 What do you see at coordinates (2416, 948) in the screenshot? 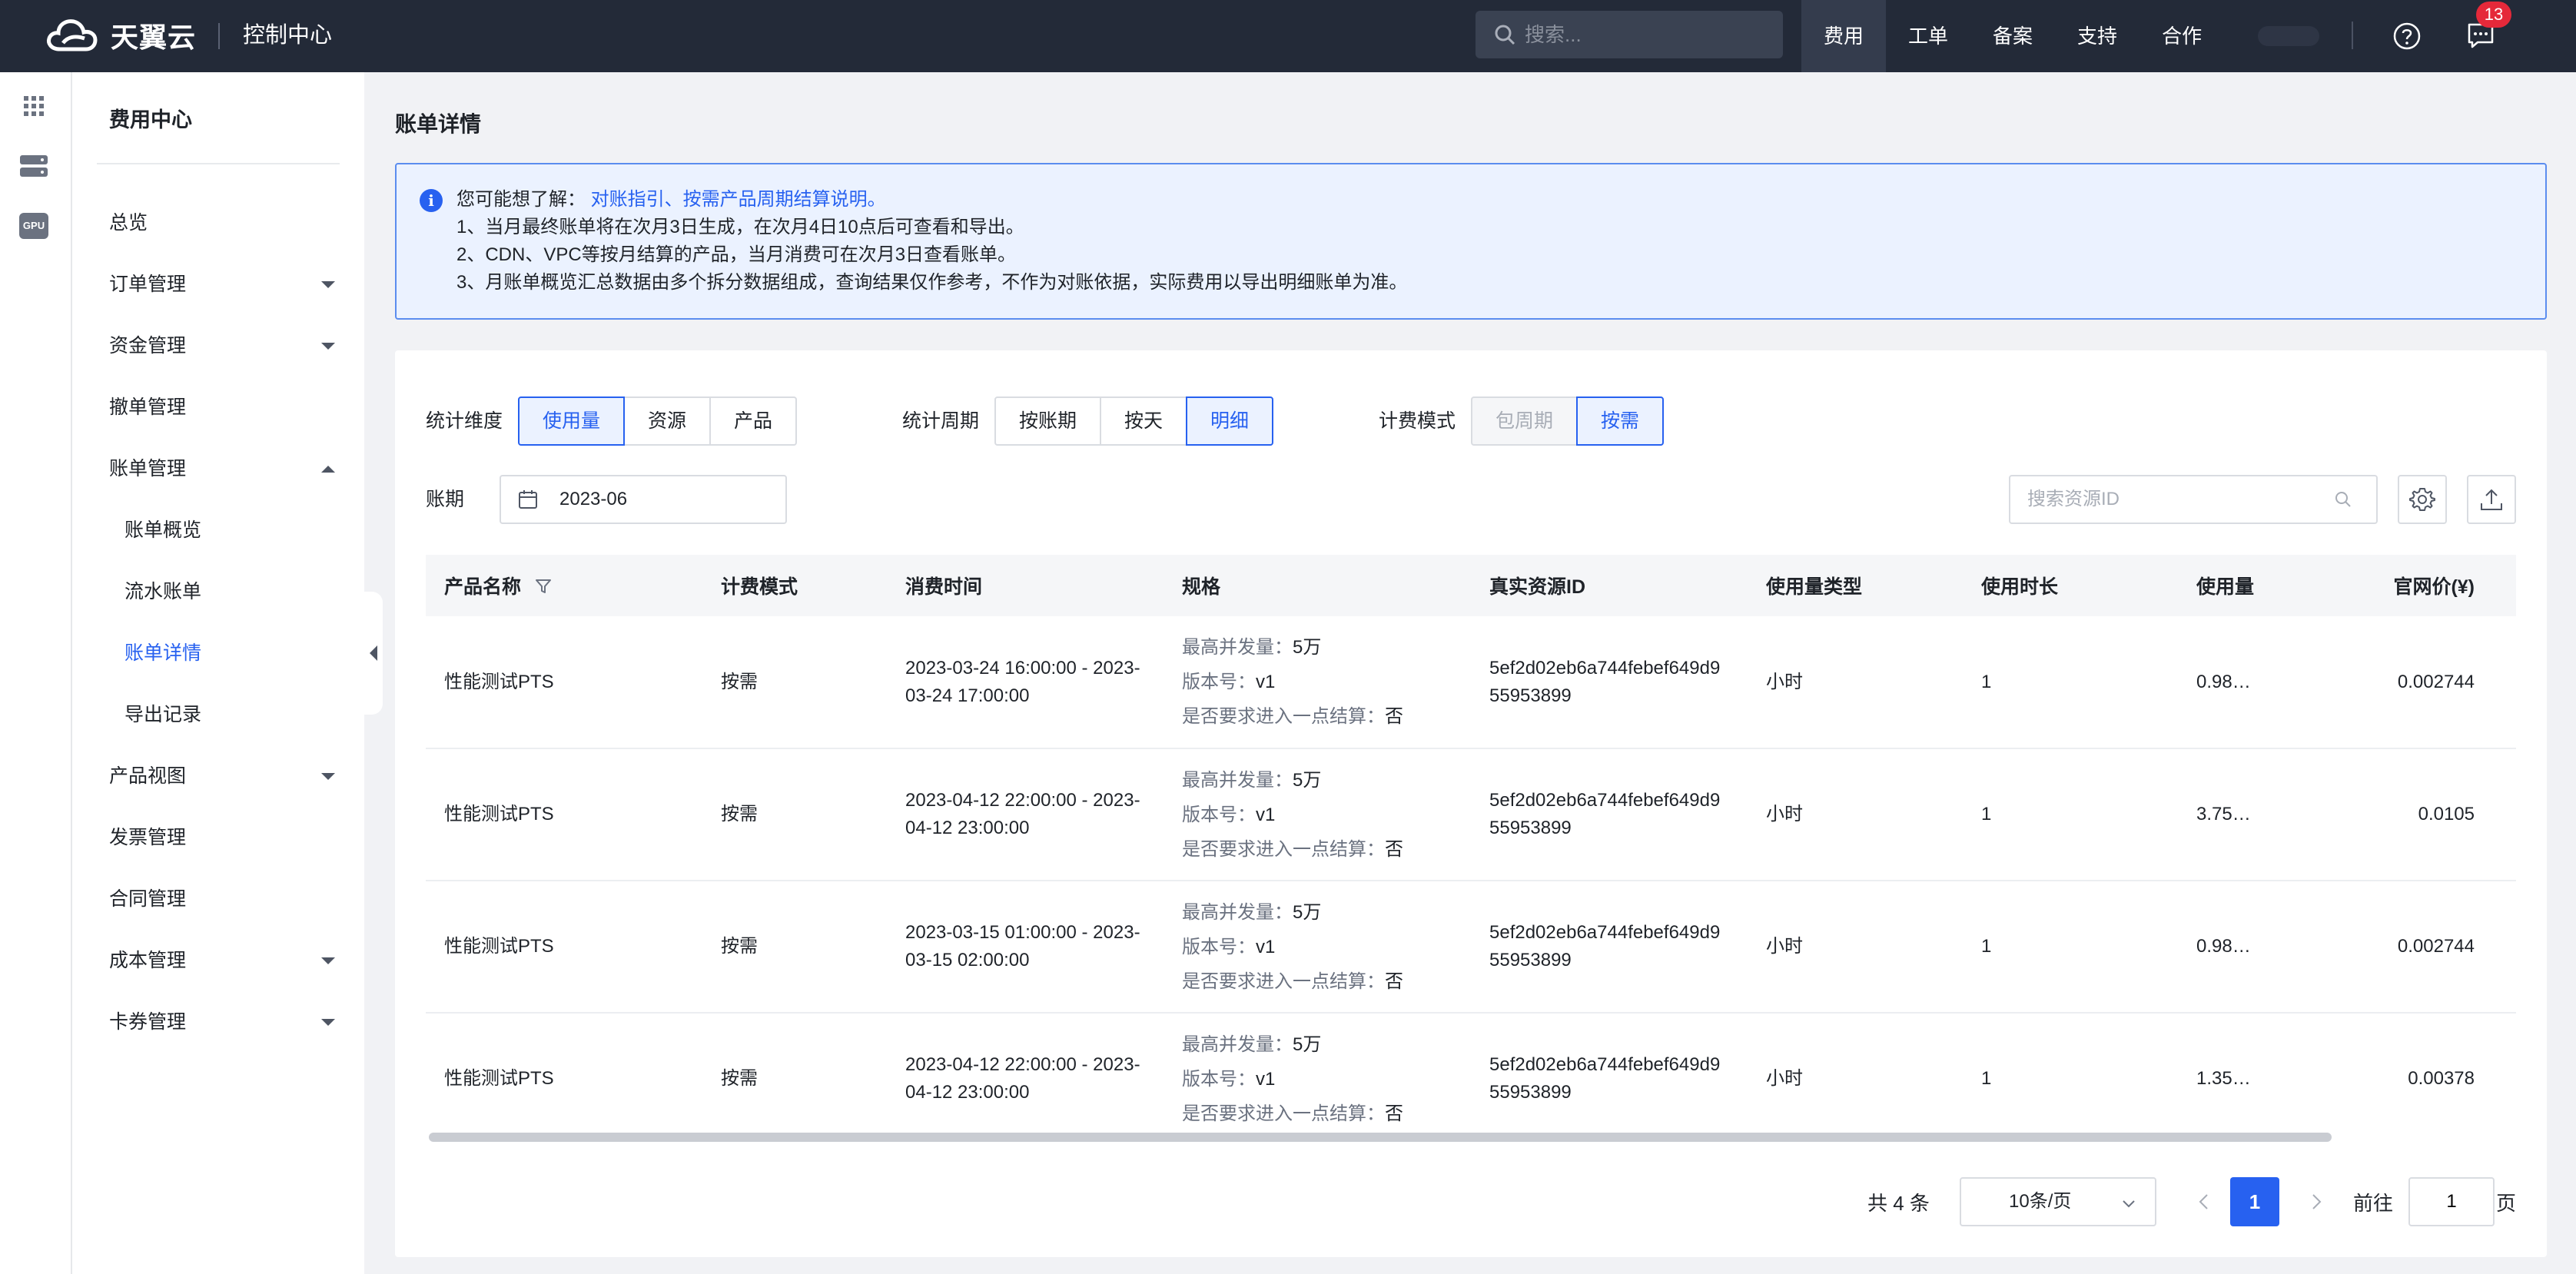
I see `cell-price: 0.002744` at bounding box center [2416, 948].